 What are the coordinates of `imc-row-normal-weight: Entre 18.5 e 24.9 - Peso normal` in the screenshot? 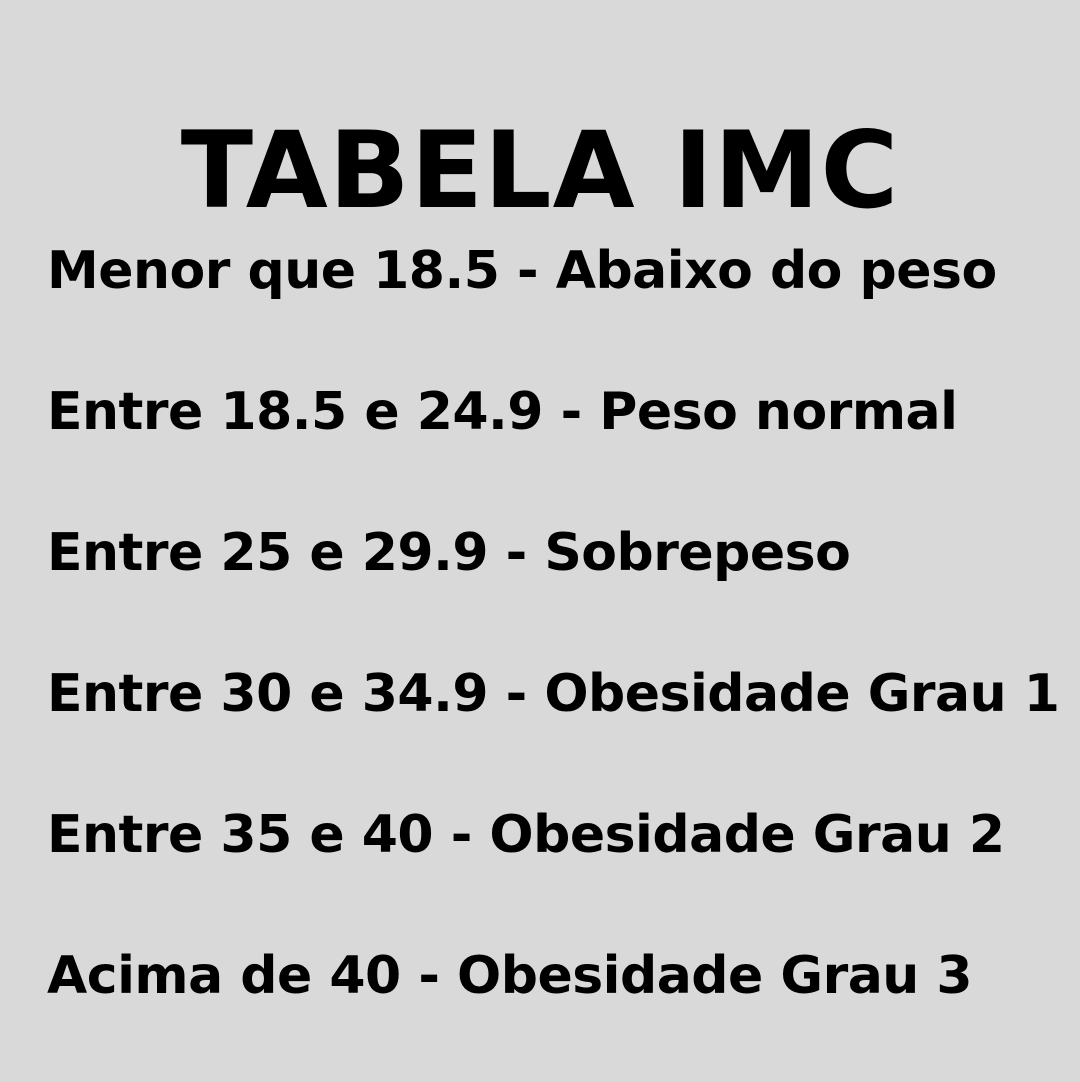 It's located at (502, 412).